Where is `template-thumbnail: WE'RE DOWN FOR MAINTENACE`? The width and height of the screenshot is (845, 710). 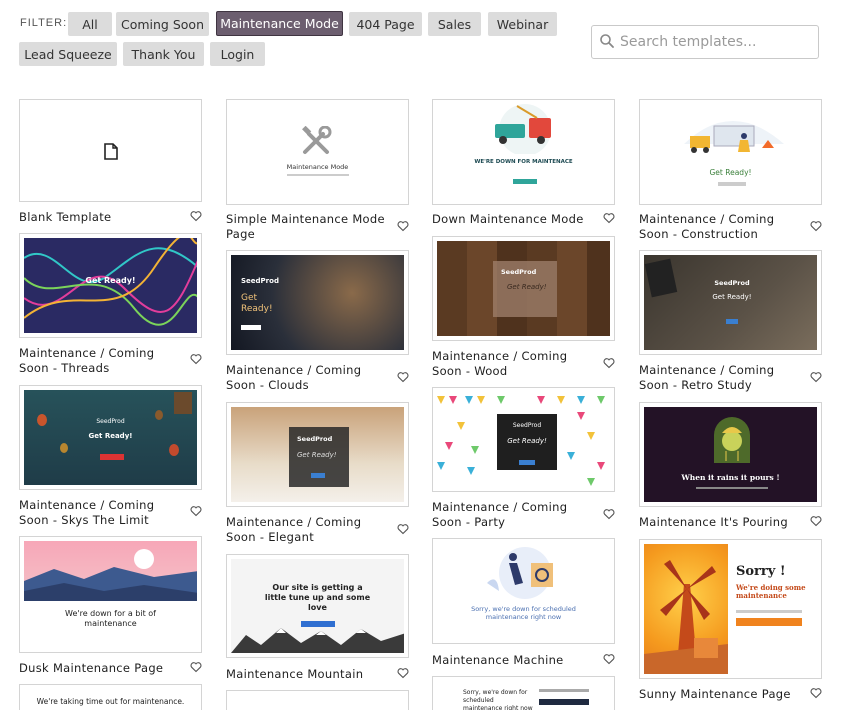 template-thumbnail: WE'RE DOWN FOR MAINTENACE is located at coordinates (523, 152).